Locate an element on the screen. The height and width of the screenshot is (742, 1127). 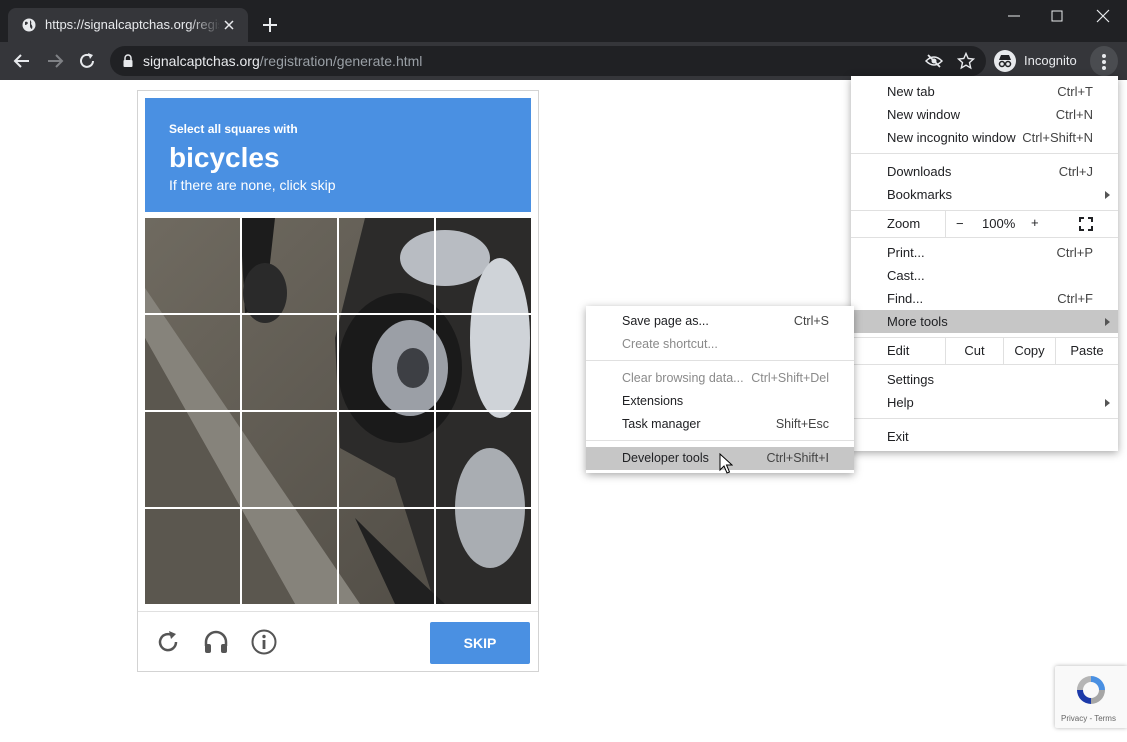
star-icon is located at coordinates (966, 61).